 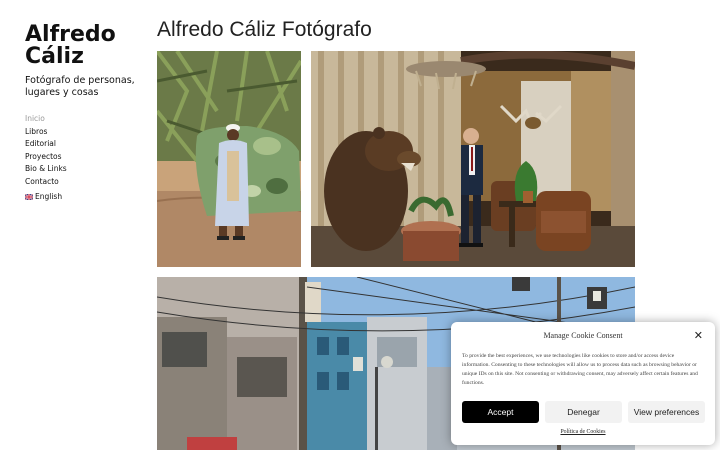 I want to click on close-icon: ✕, so click(x=698, y=335).